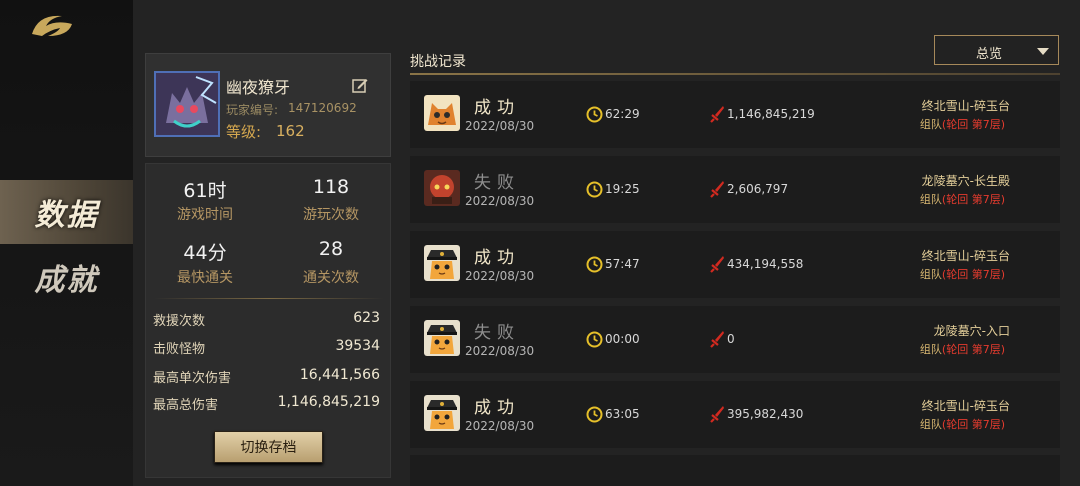  I want to click on record-damage: 434,194,558, so click(765, 264).